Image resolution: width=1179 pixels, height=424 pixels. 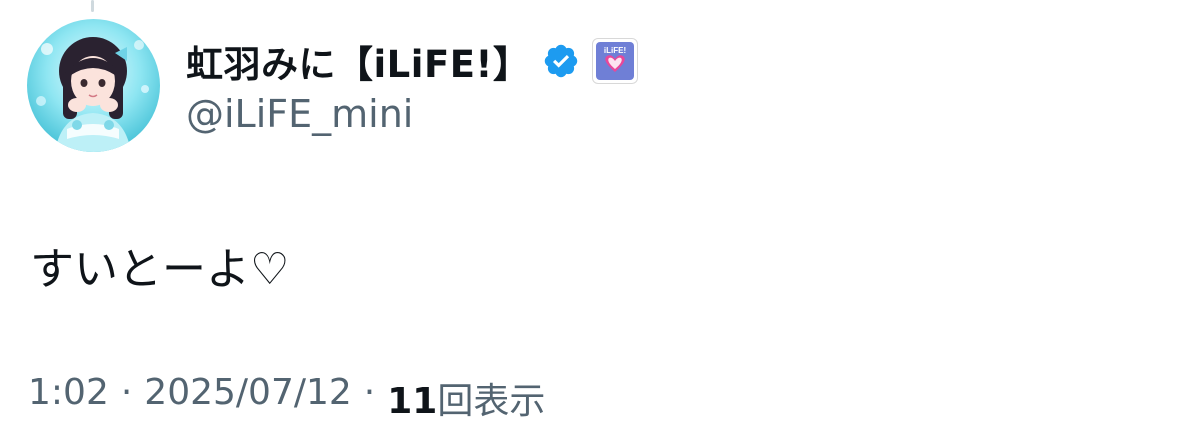 What do you see at coordinates (160, 269) in the screenshot?
I see `tweet-text: すいとーよ♡` at bounding box center [160, 269].